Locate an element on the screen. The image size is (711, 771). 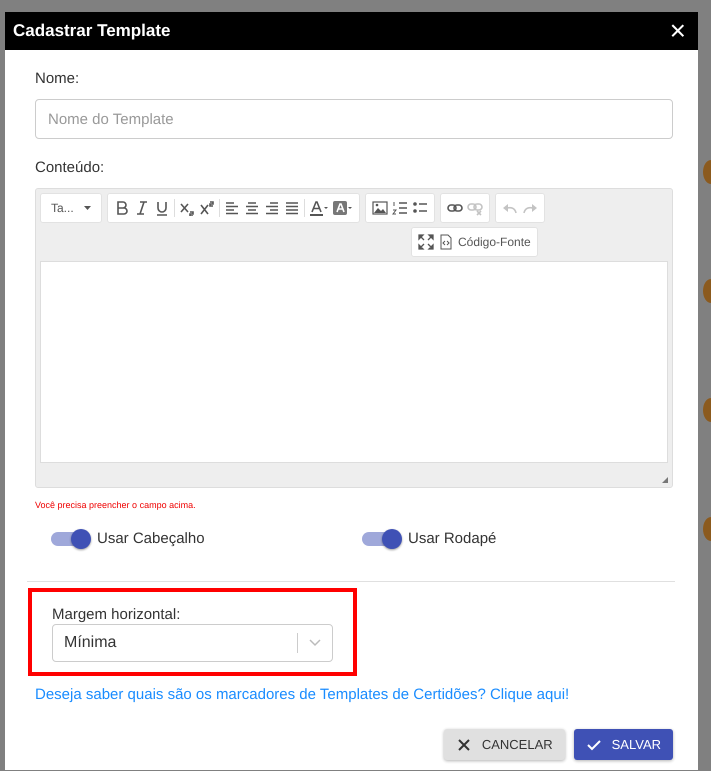
toggle-label: Usar Cabeçalho is located at coordinates (151, 538).